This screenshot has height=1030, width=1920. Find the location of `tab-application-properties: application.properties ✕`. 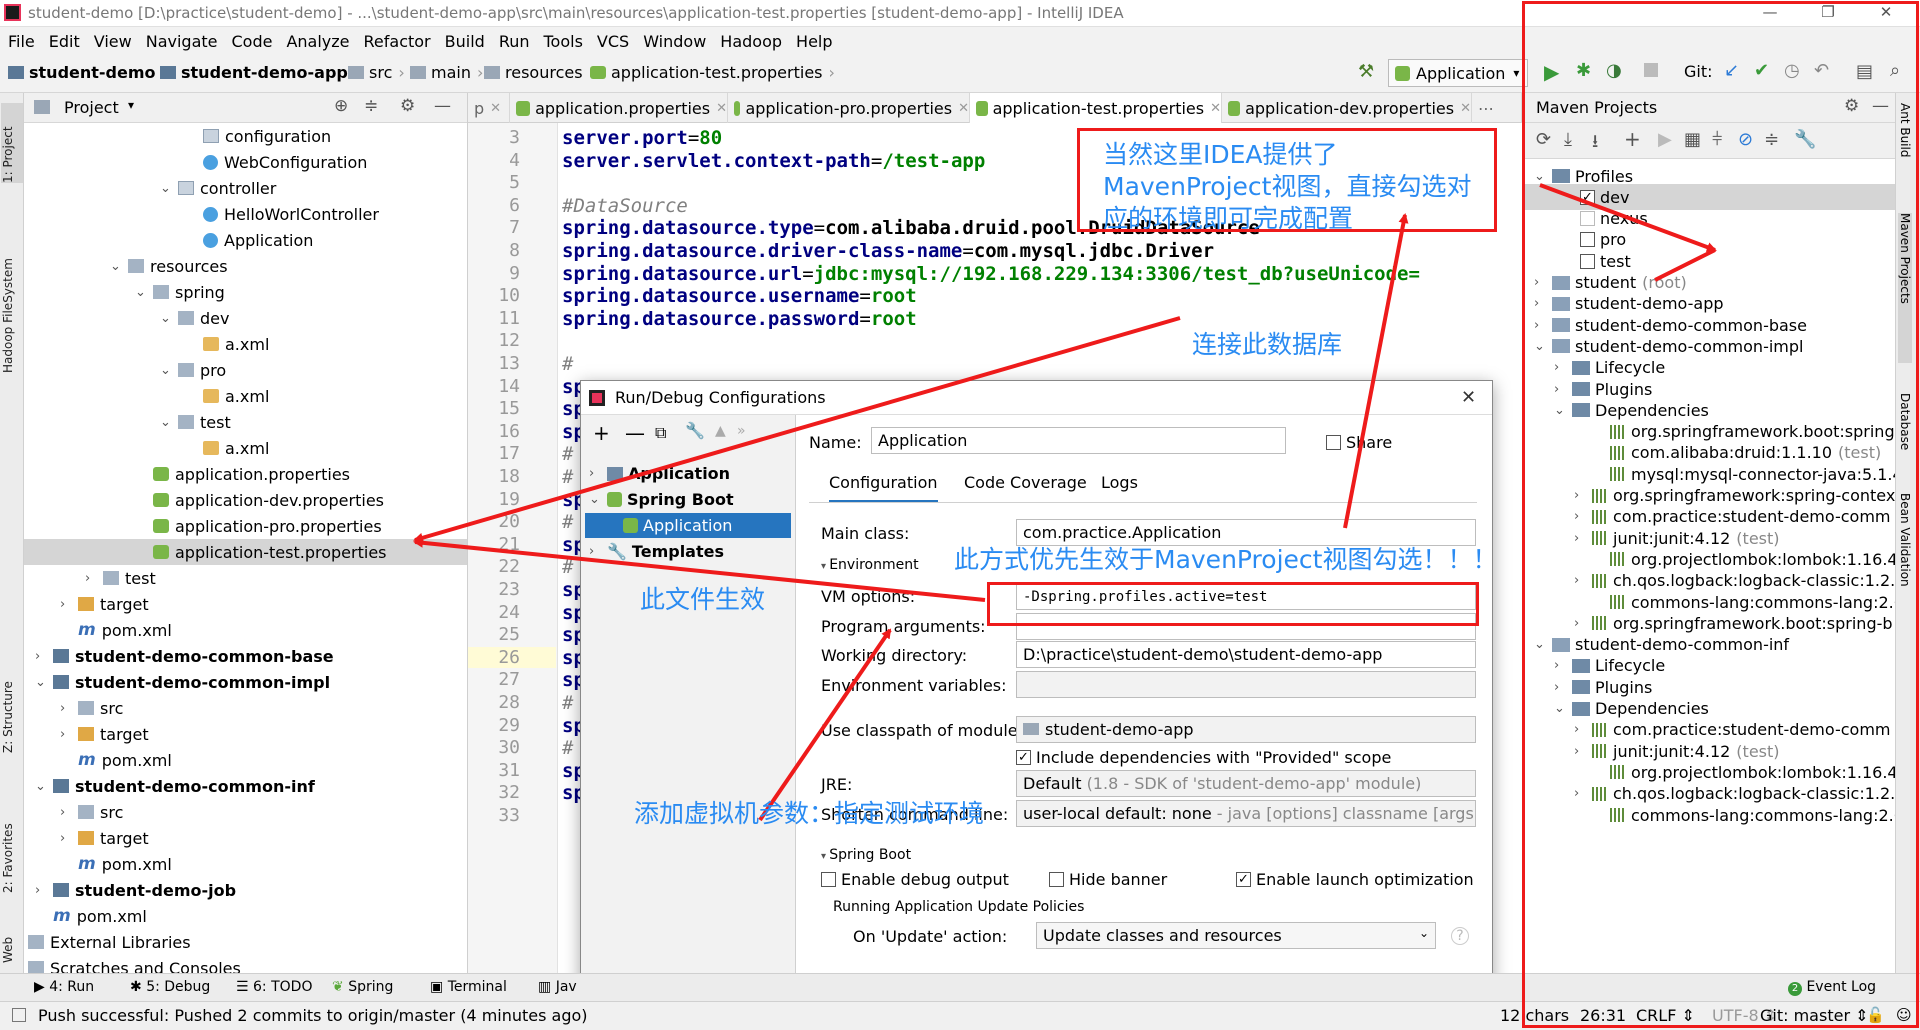

tab-application-properties: application.properties ✕ is located at coordinates (619, 108).